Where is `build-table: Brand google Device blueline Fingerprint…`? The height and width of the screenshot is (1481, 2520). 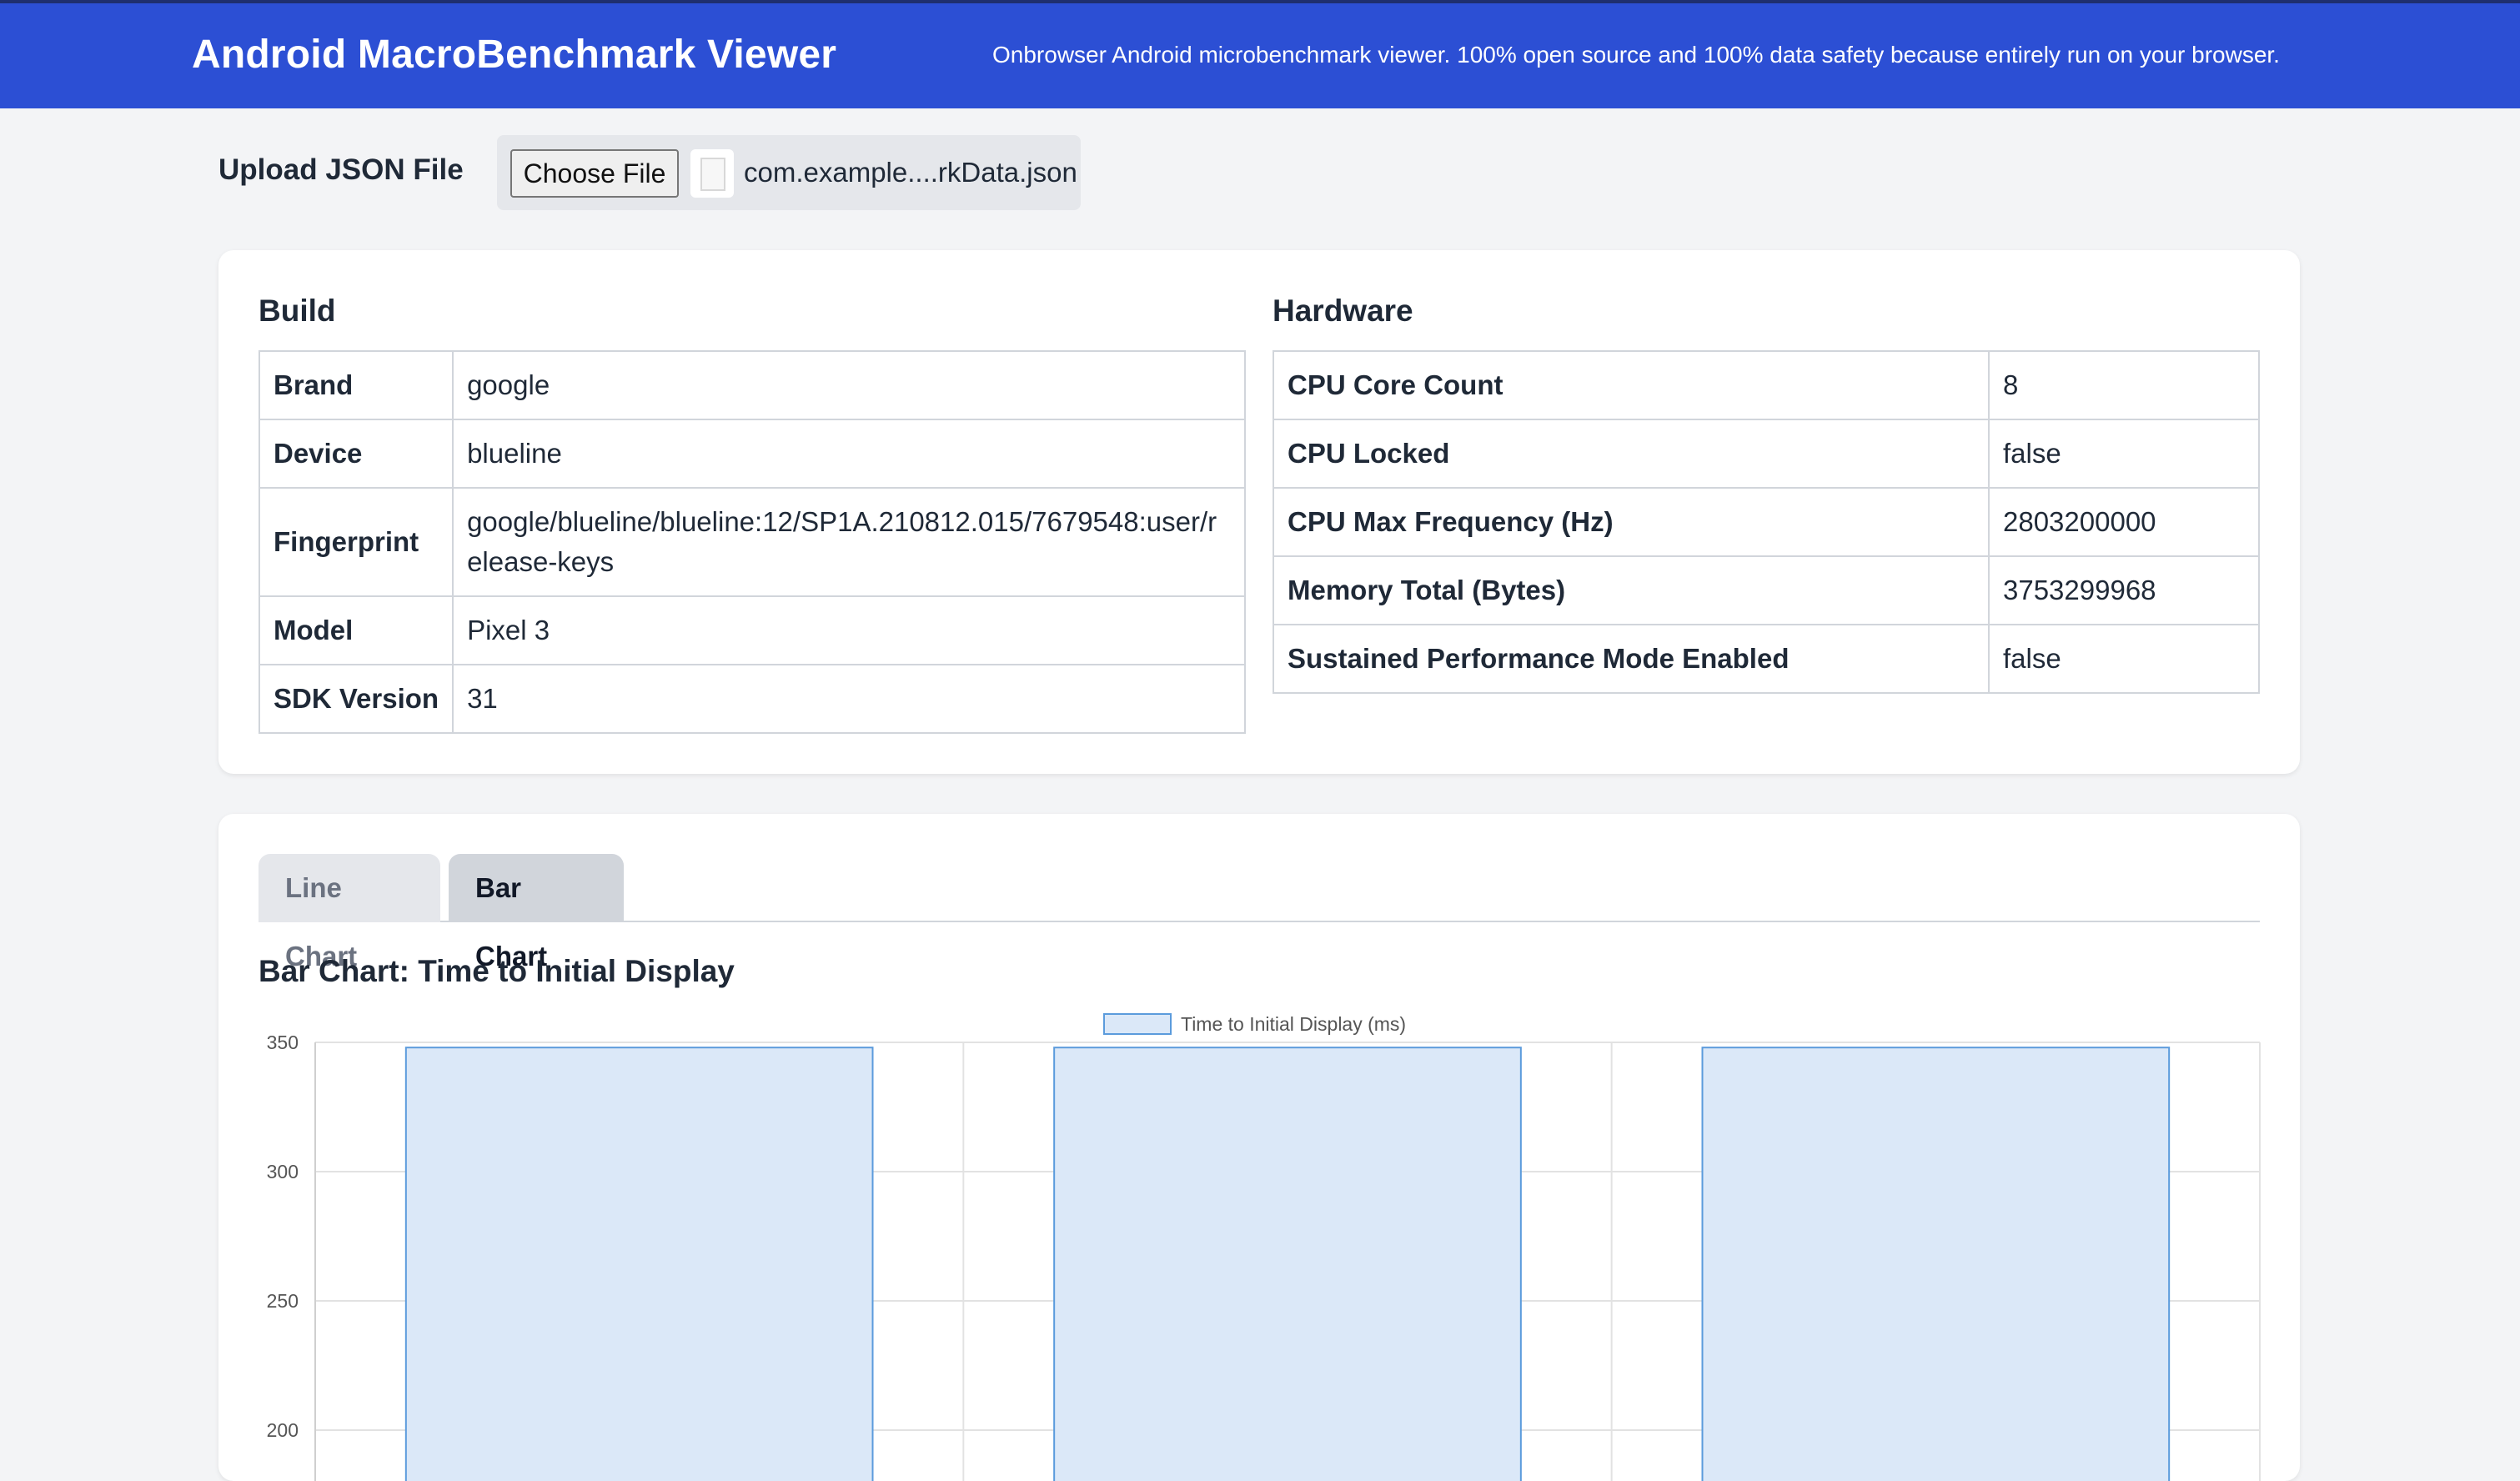 build-table: Brand google Device blueline Fingerprint… is located at coordinates (752, 542).